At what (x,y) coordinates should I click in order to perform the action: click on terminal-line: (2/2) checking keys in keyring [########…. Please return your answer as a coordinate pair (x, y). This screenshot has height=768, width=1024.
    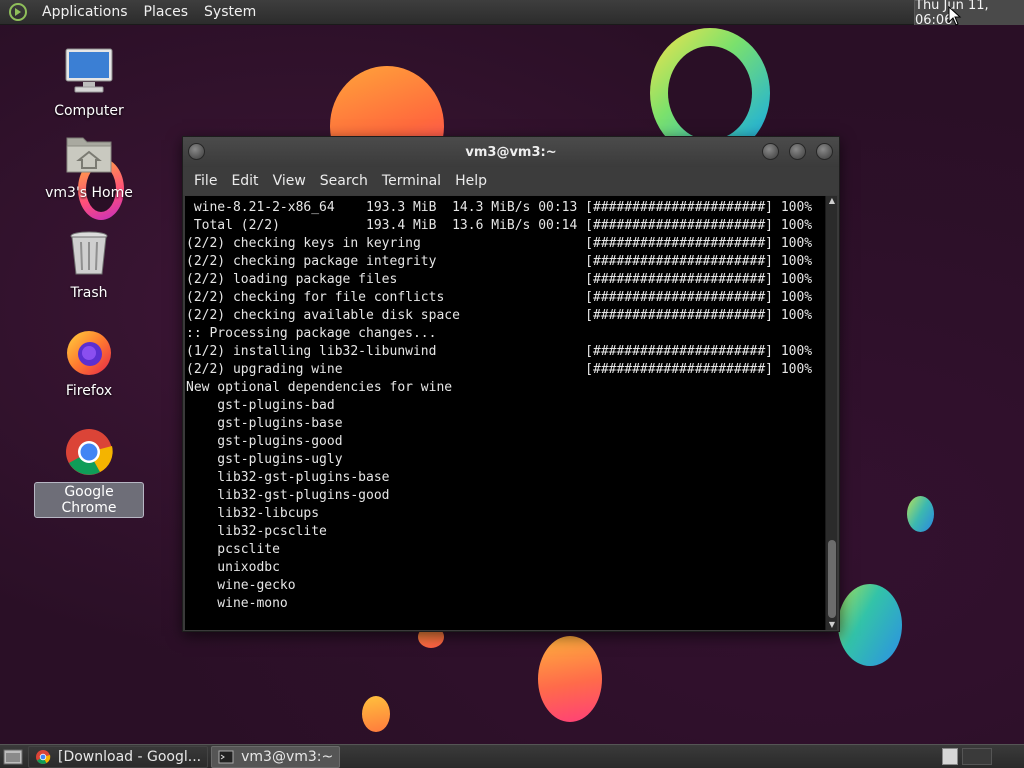
    Looking at the image, I should click on (499, 243).